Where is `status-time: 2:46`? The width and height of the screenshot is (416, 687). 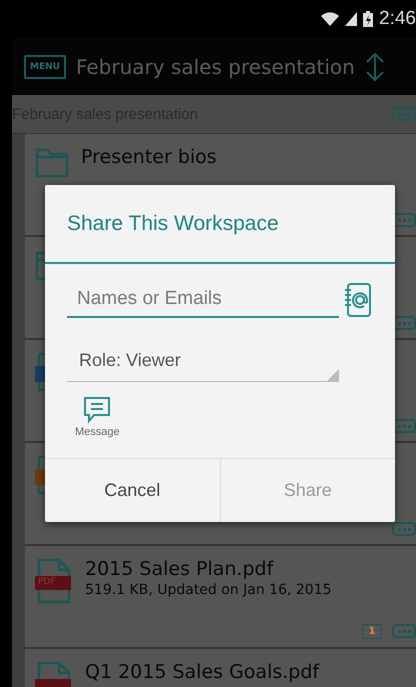 status-time: 2:46 is located at coordinates (397, 19).